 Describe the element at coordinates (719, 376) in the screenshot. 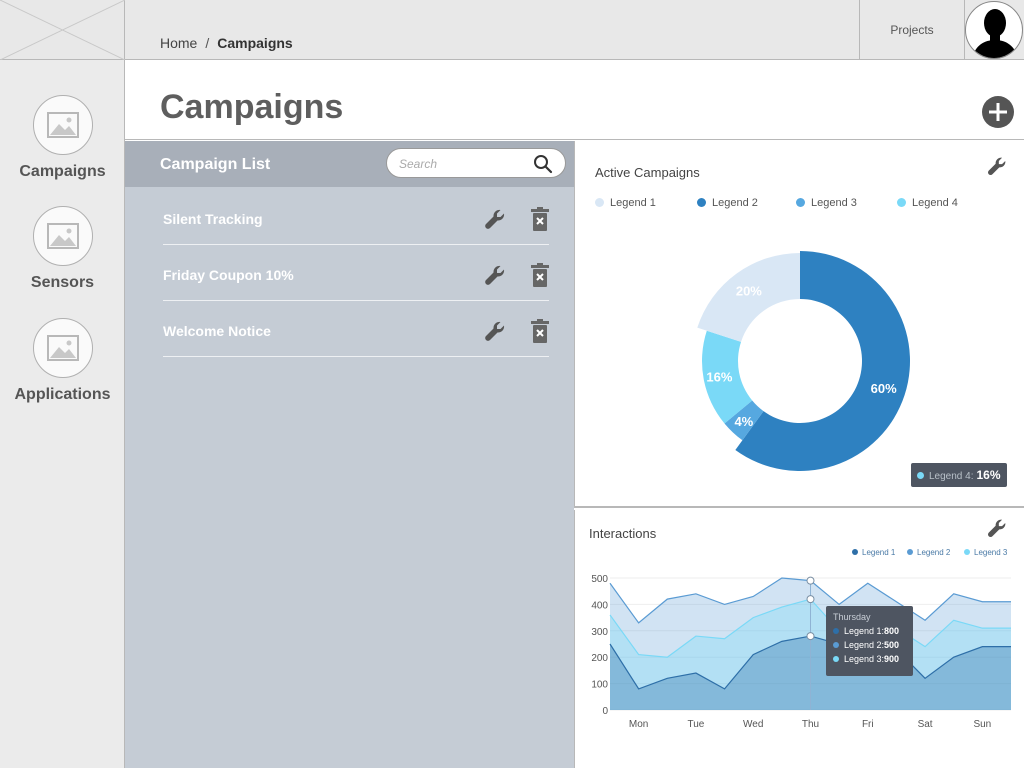

I see `donut-slice-label: 16%` at that location.